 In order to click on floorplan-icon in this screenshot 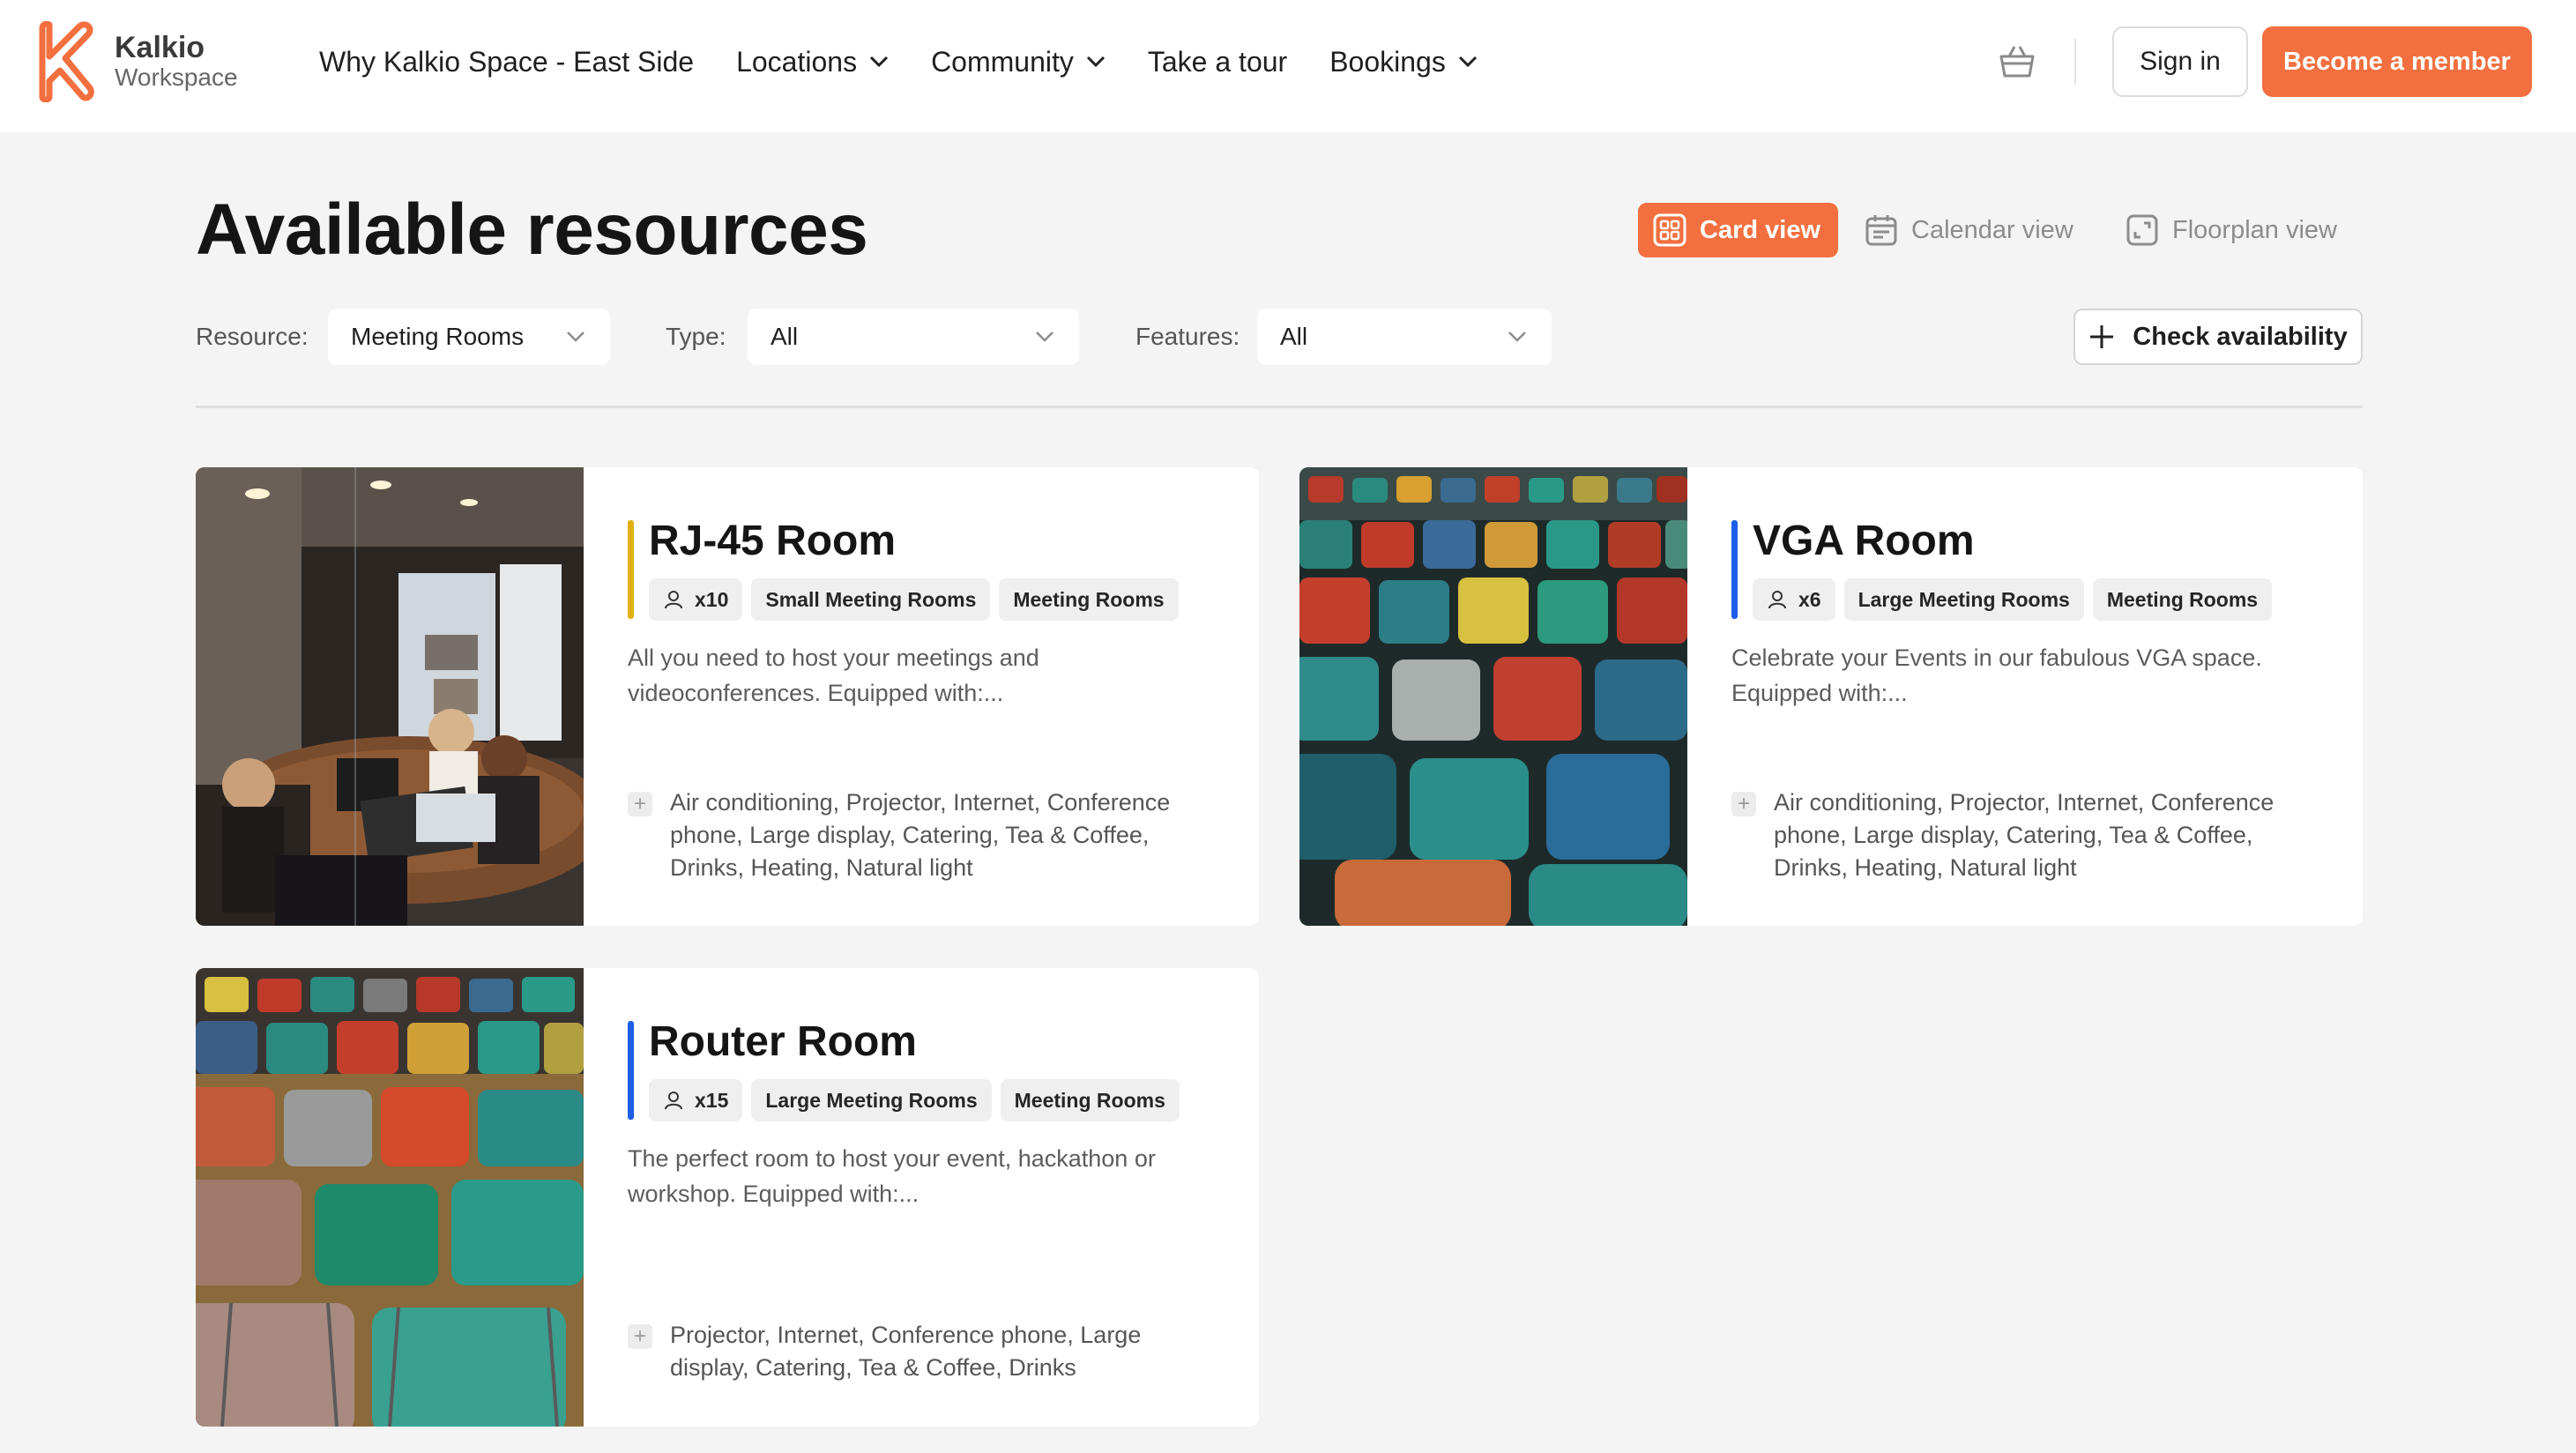, I will do `click(2142, 230)`.